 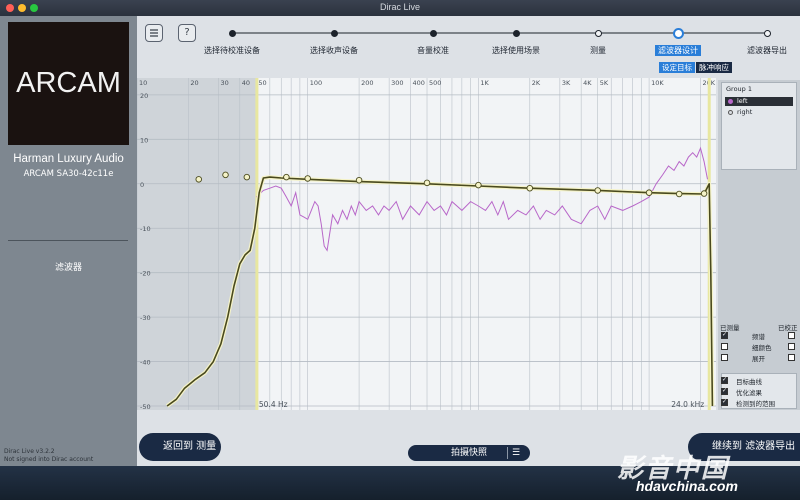 I want to click on x-tick-label: 500, so click(x=435, y=83).